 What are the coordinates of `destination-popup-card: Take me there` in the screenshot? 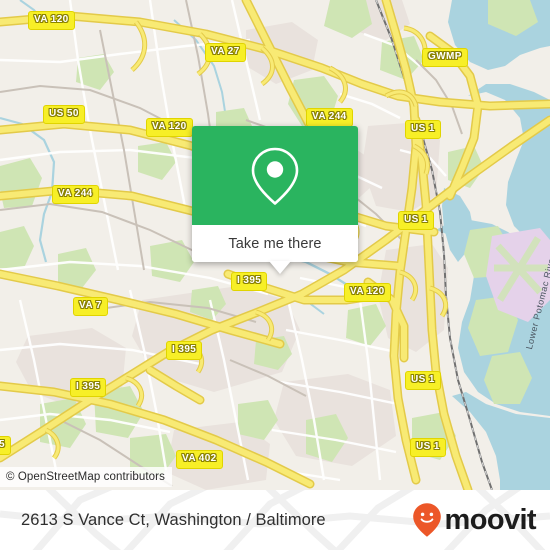 It's located at (275, 200).